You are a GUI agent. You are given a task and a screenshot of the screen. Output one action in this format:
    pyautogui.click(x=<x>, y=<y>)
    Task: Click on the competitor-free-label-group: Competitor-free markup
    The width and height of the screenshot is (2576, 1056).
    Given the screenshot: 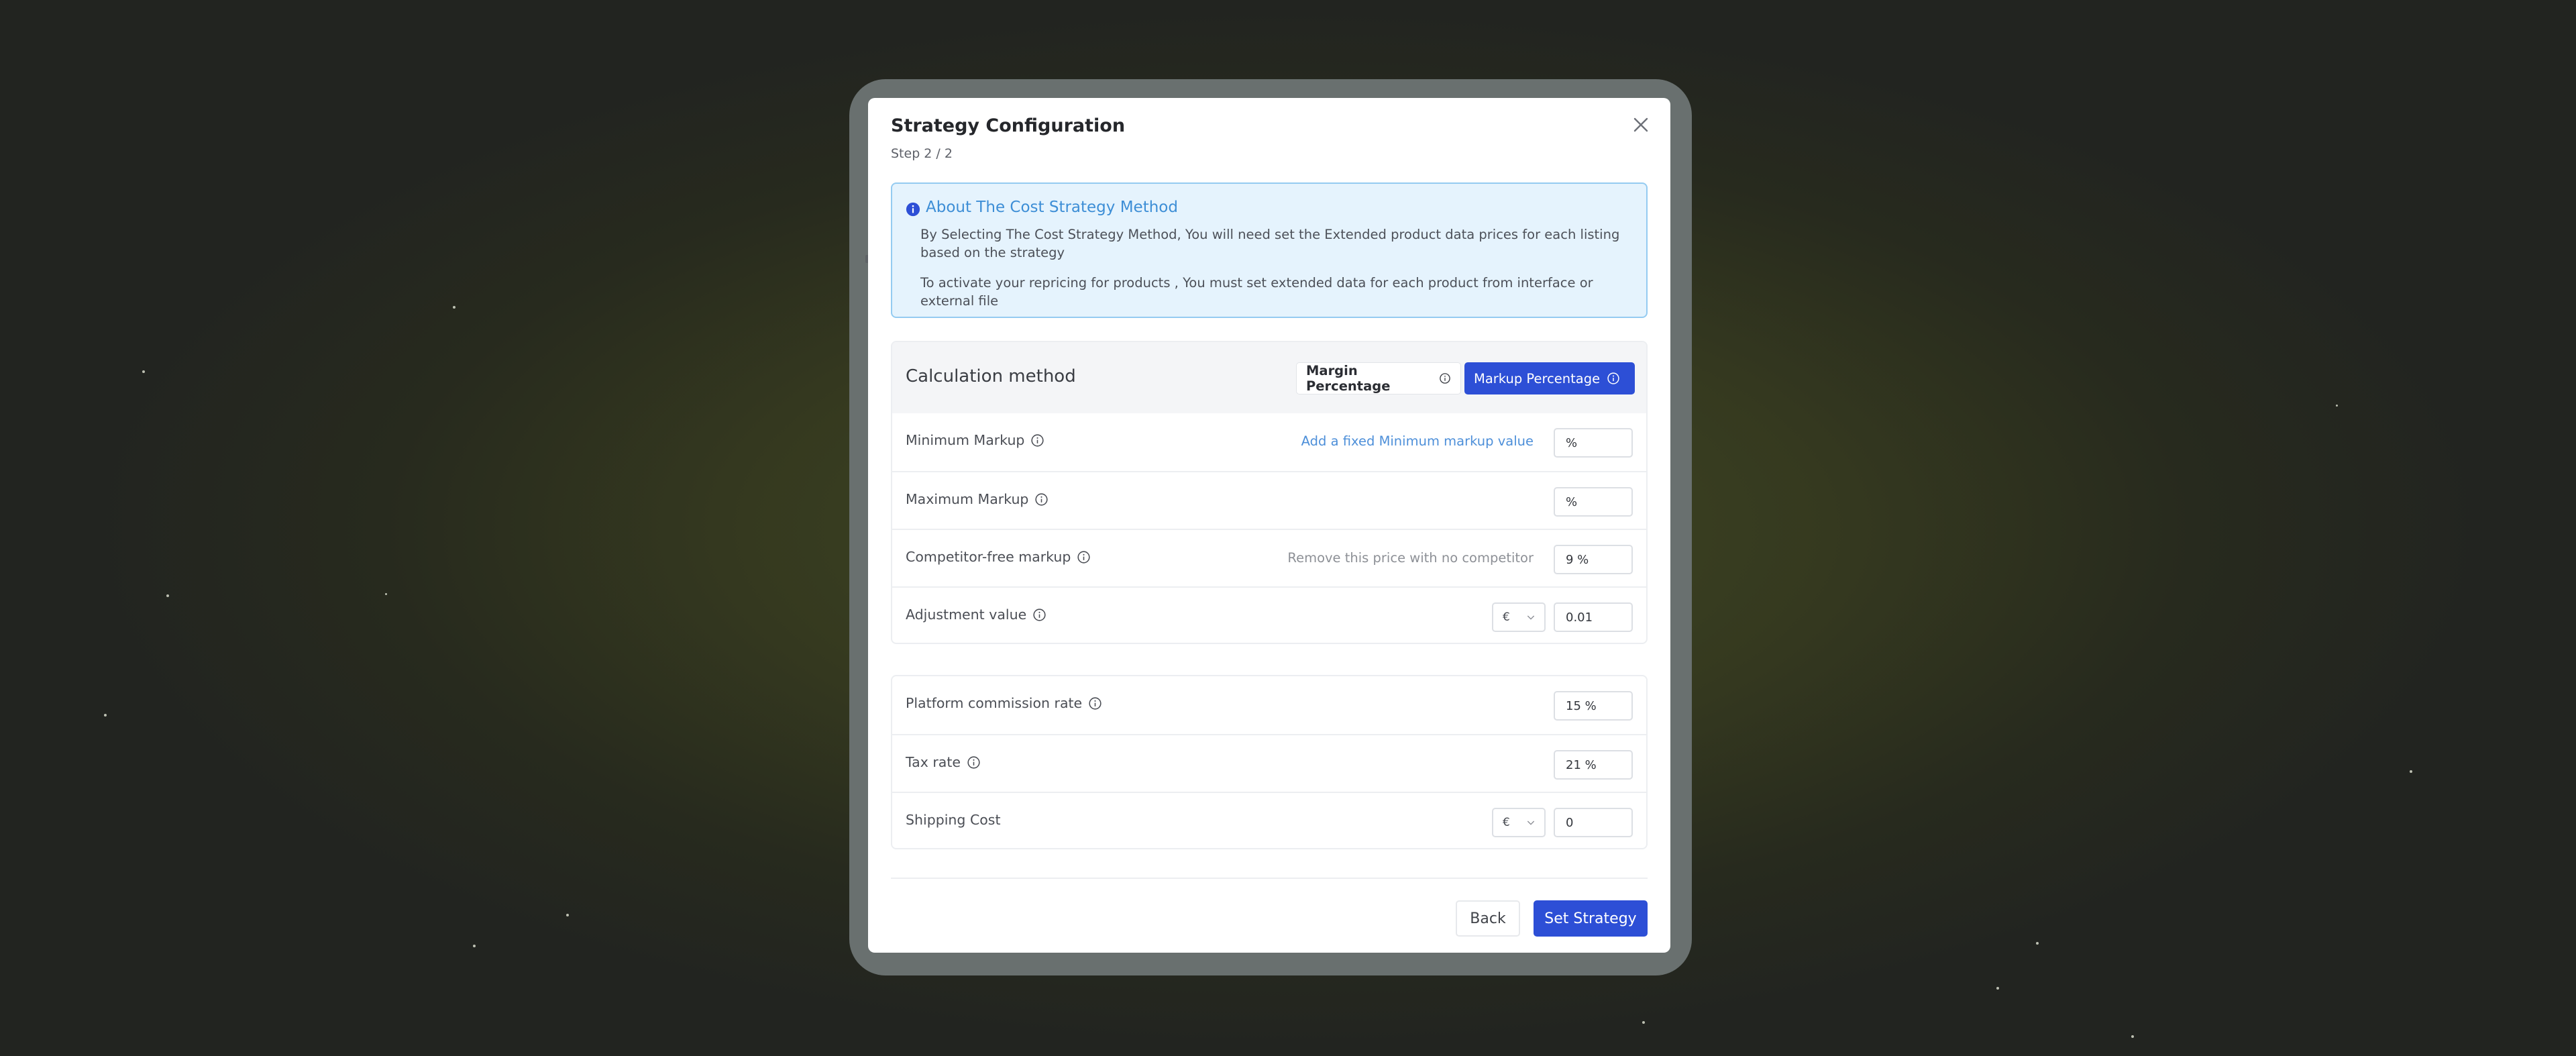 What is the action you would take?
    pyautogui.click(x=998, y=557)
    